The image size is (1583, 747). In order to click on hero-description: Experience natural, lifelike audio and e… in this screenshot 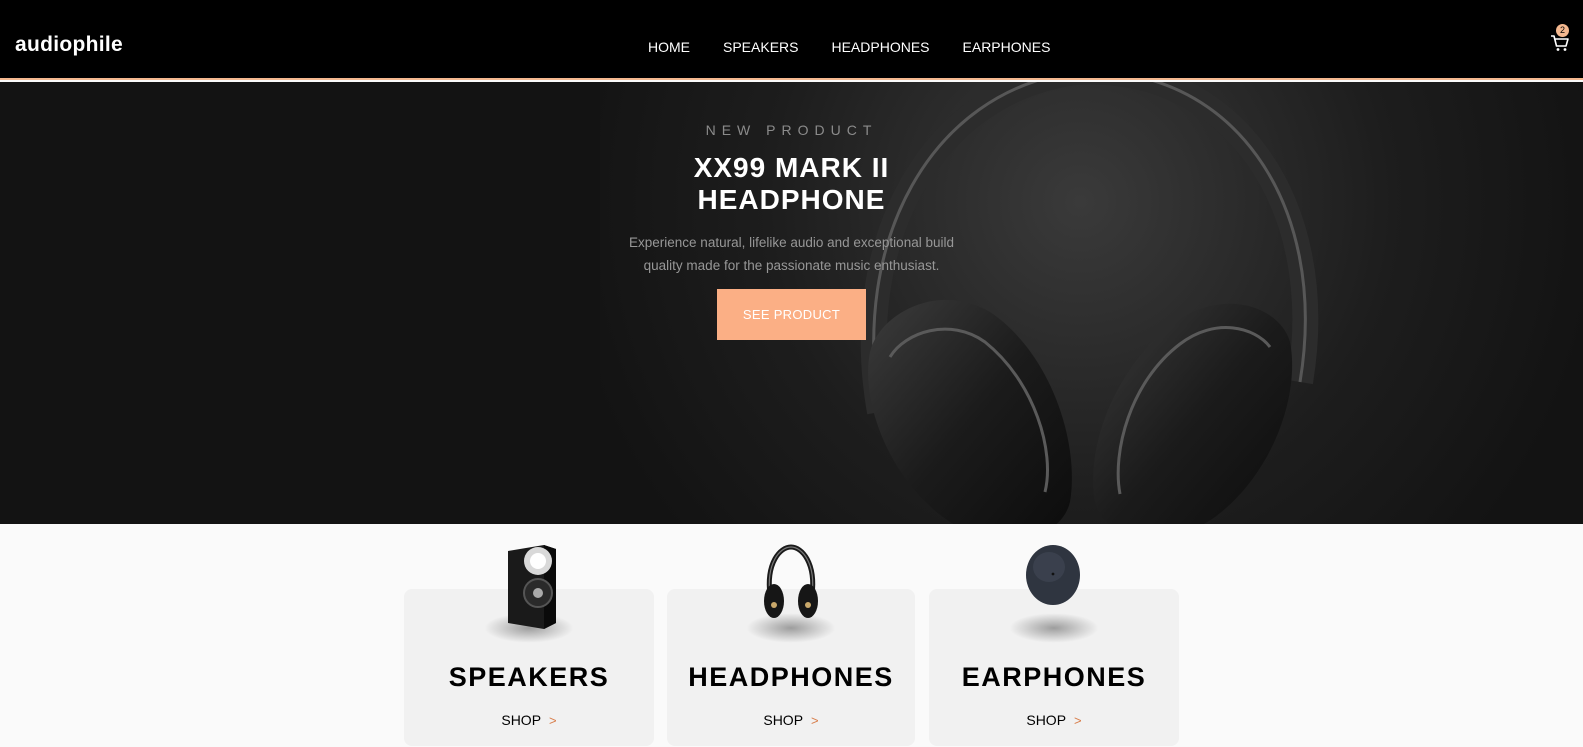, I will do `click(791, 254)`.